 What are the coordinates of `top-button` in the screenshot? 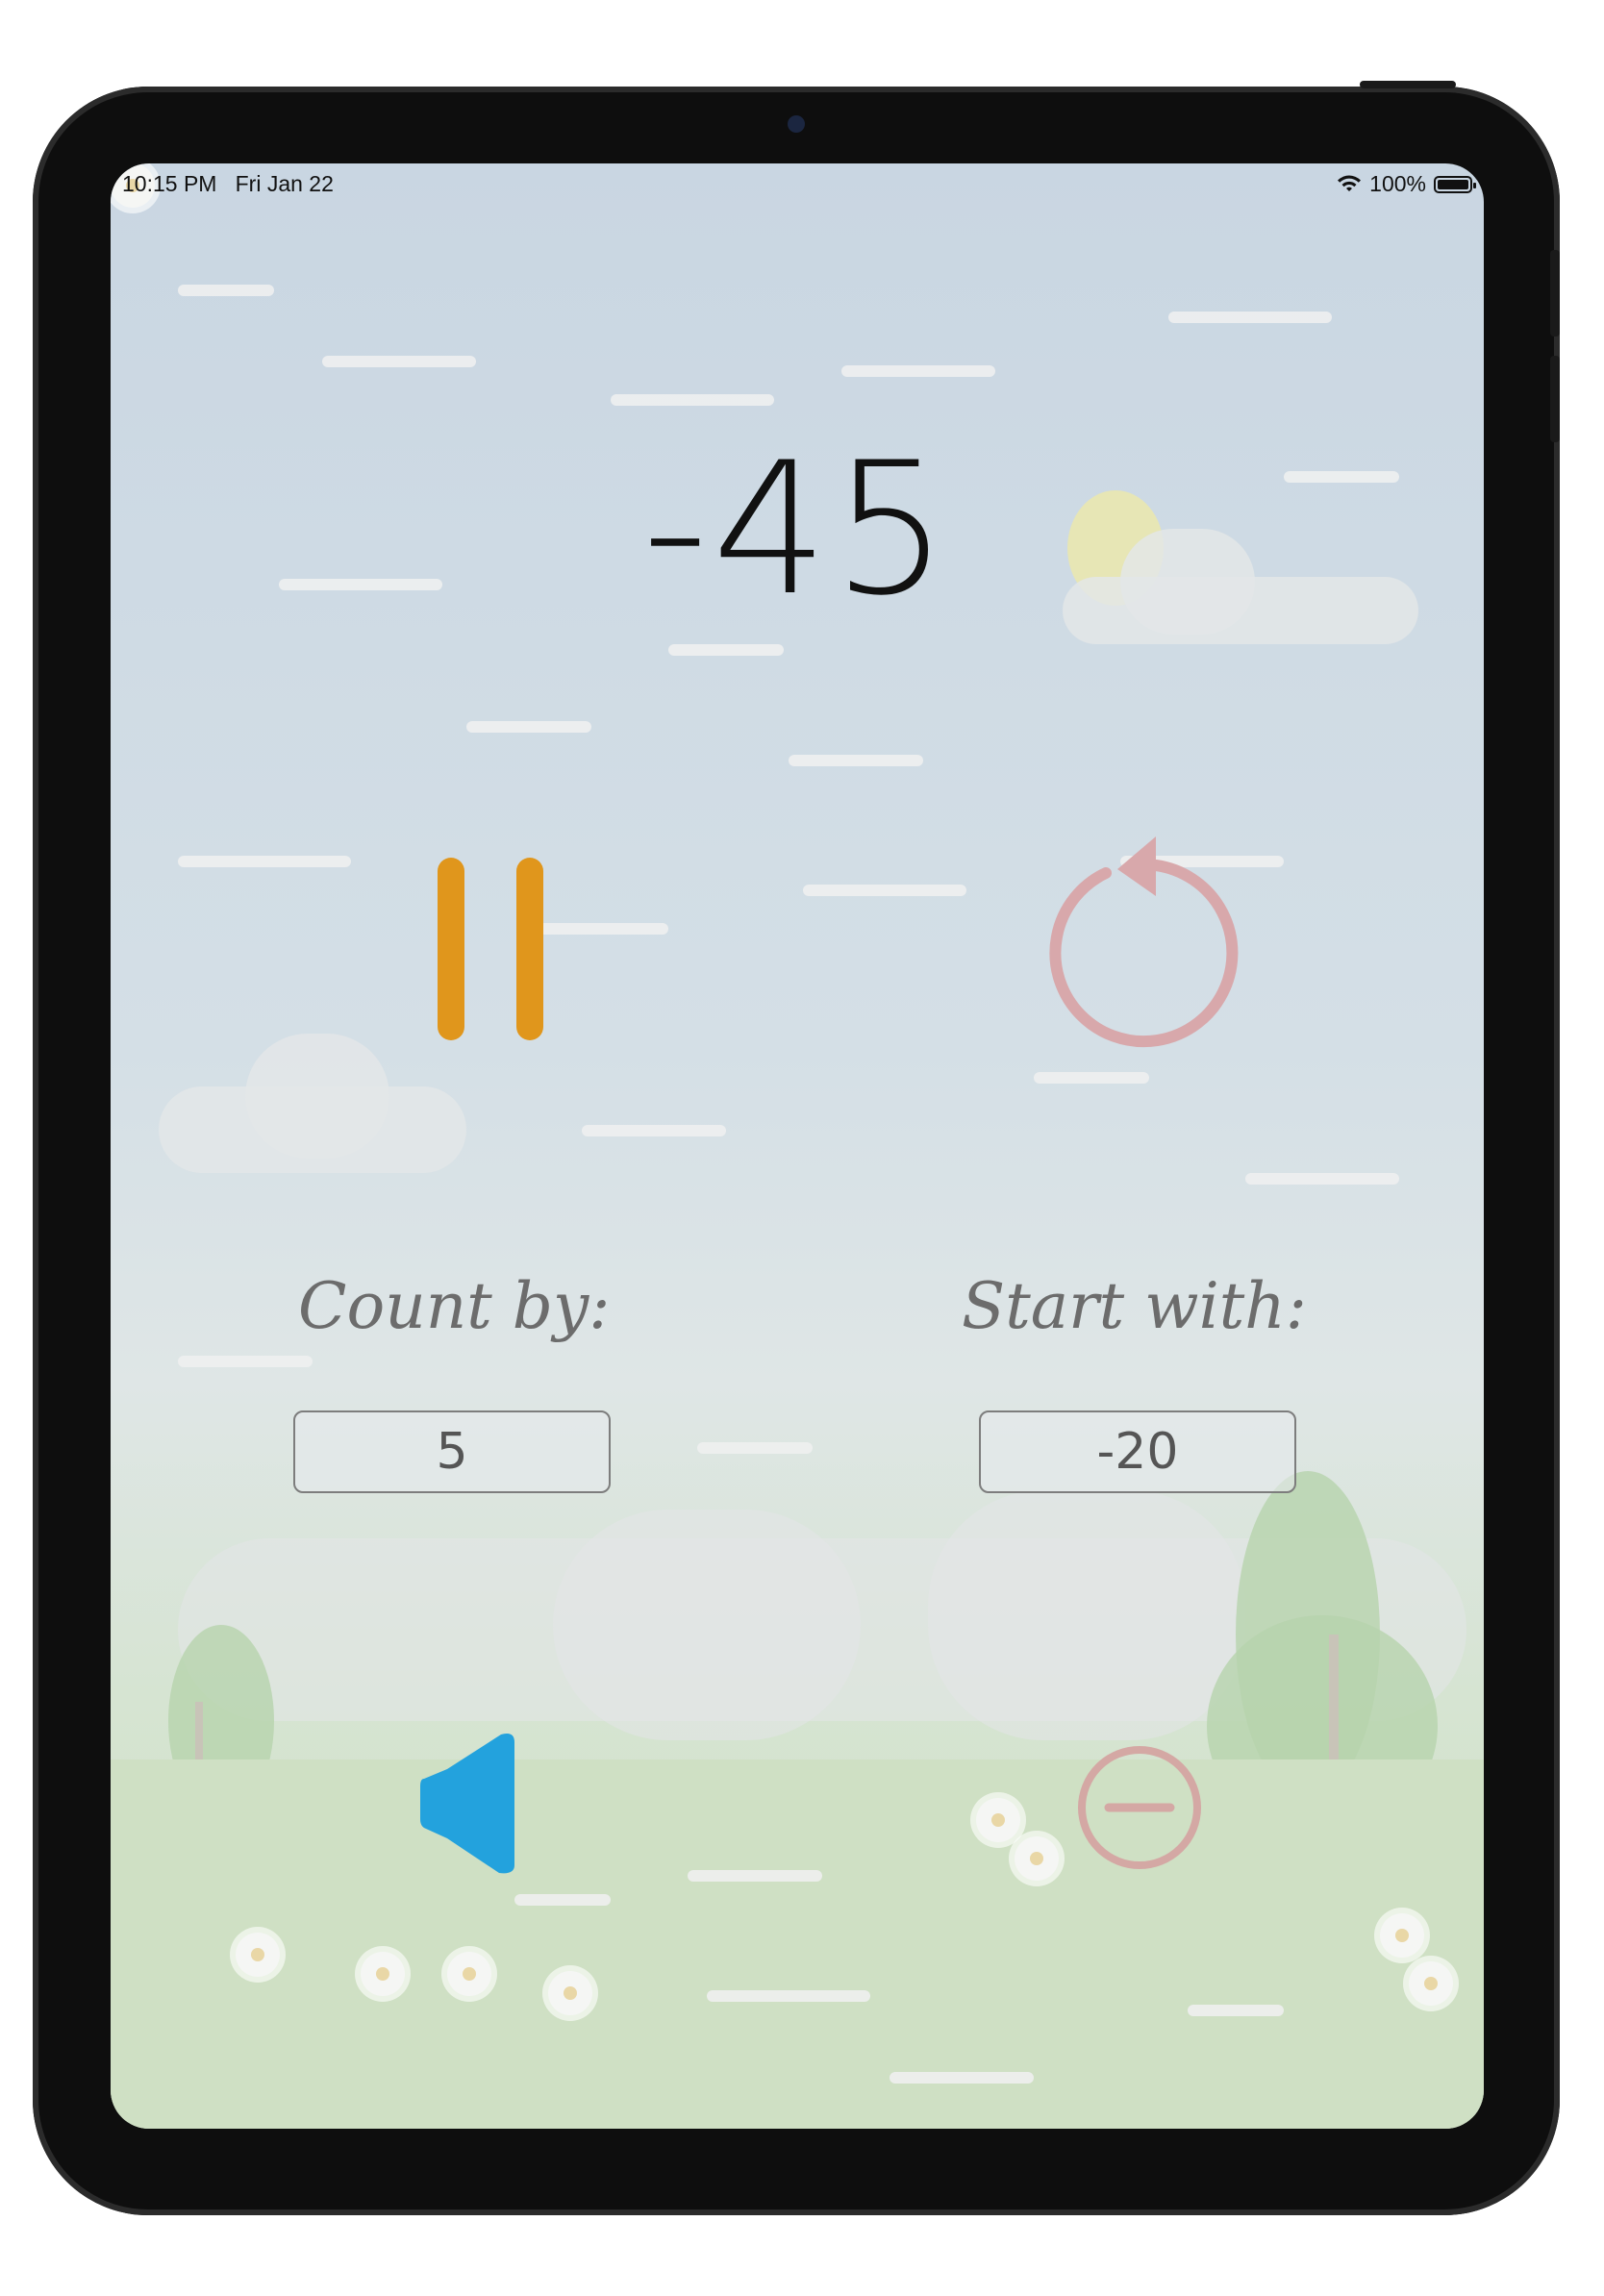 It's located at (1408, 84).